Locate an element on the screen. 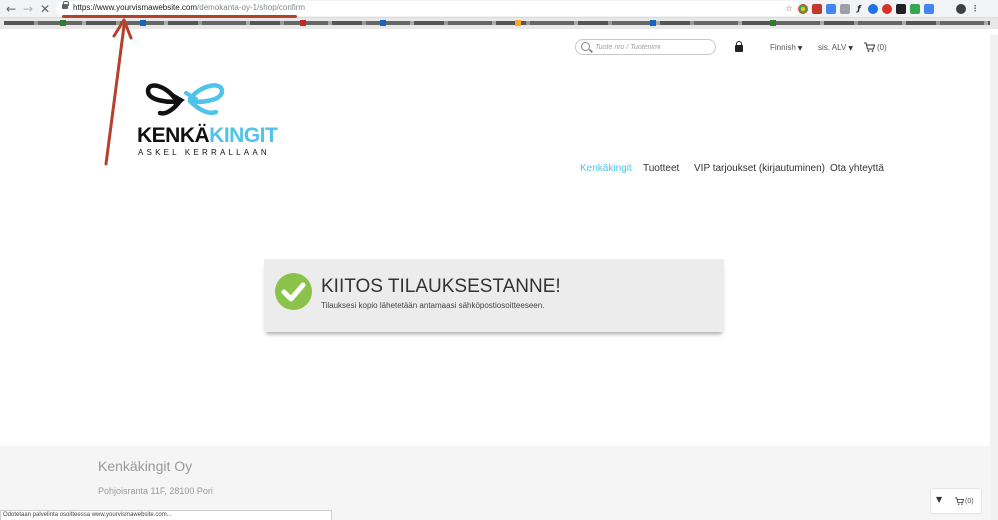 The height and width of the screenshot is (520, 998). floating-cart-widget: ▼ (0) is located at coordinates (956, 501).